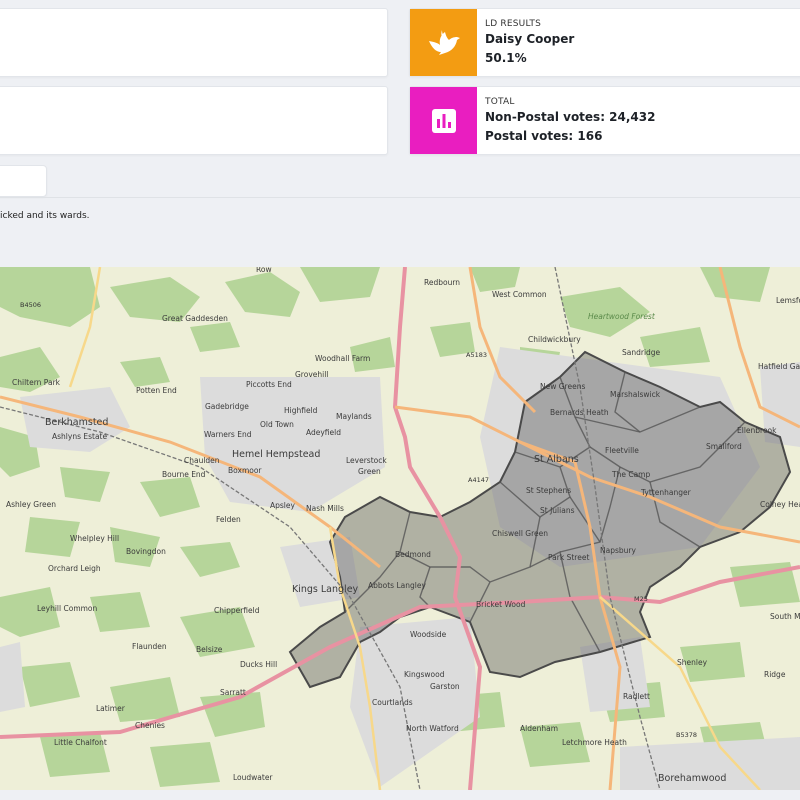  I want to click on svg-text: Kings Langley, so click(325, 589).